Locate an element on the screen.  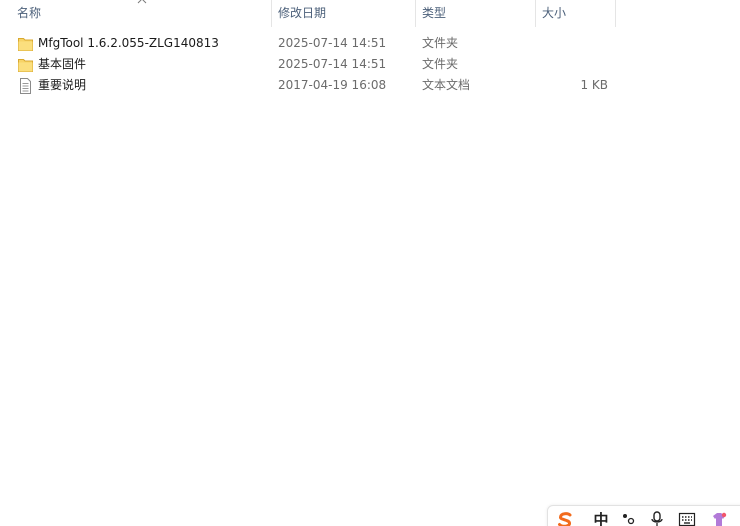
file-row: 基本固件 2025-07-14 14:51 文件夹 is located at coordinates (310, 64).